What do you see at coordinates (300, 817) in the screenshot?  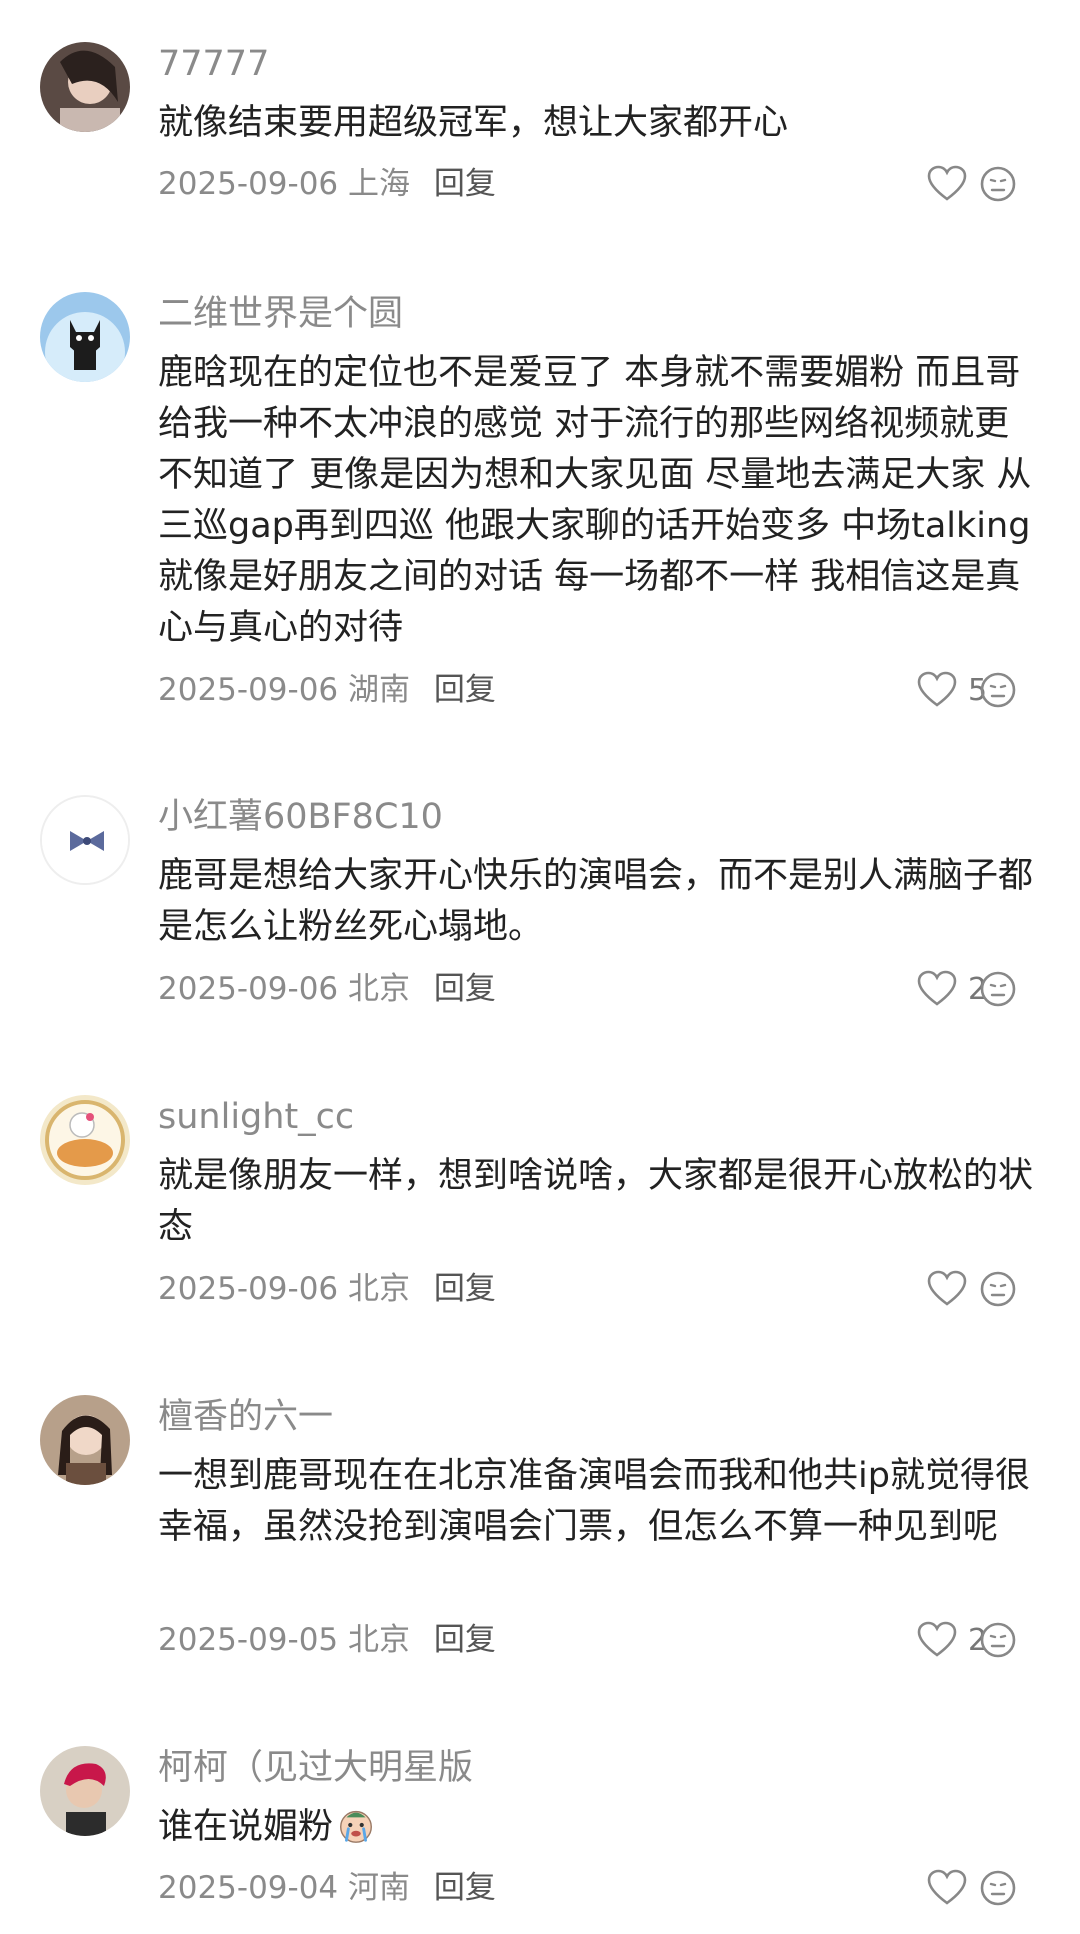 I see `comment-username: 小红薯60BF8C10` at bounding box center [300, 817].